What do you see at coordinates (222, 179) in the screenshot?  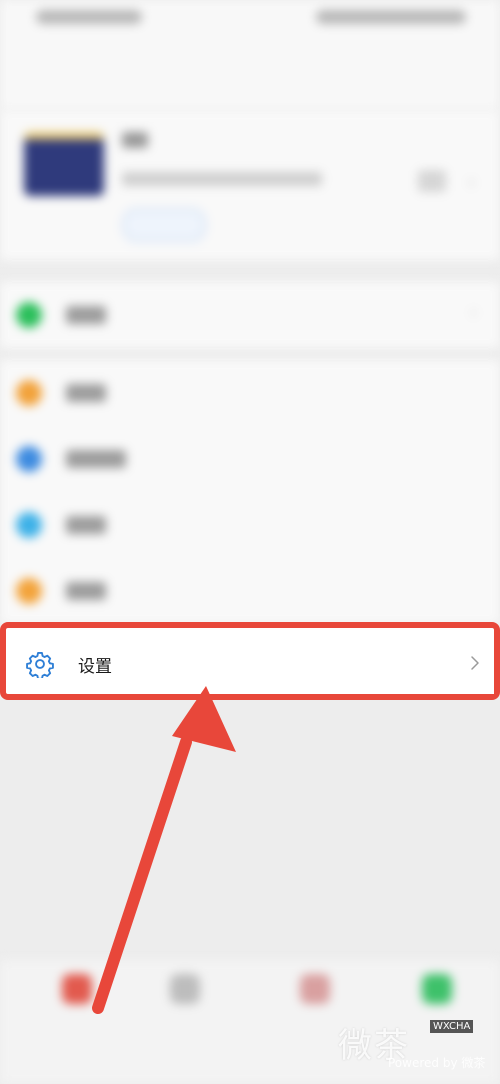 I see `profile-id` at bounding box center [222, 179].